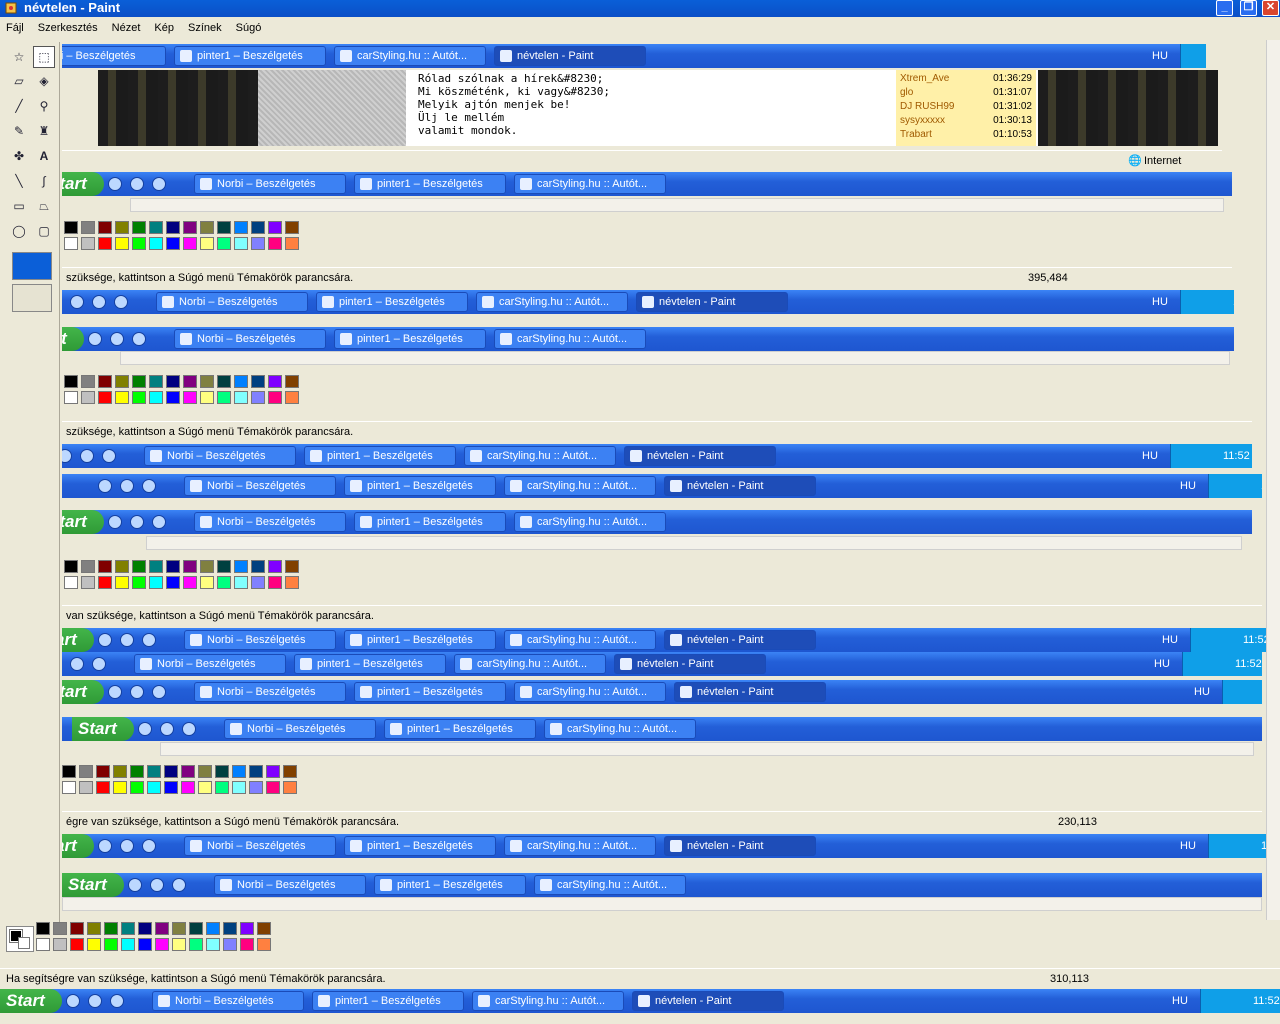  What do you see at coordinates (44, 231) in the screenshot?
I see `rounded-rect-icon: ▢` at bounding box center [44, 231].